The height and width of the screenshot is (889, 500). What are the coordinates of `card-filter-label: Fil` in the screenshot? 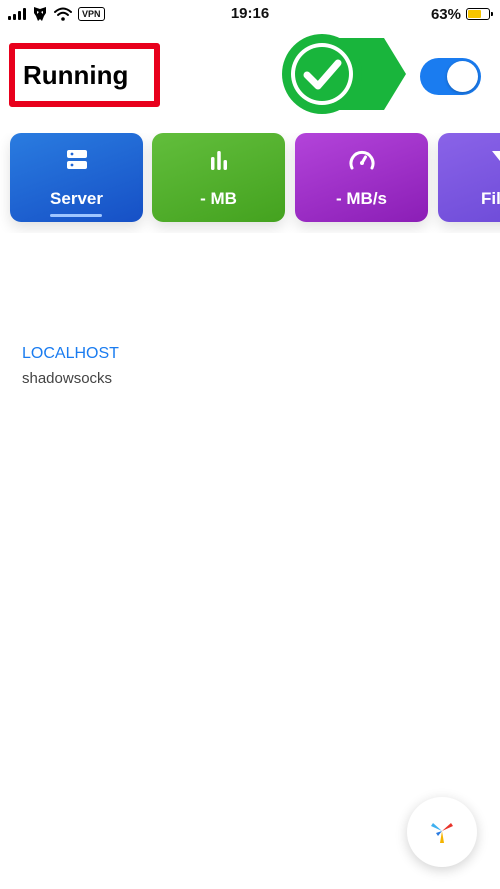 It's located at (490, 198).